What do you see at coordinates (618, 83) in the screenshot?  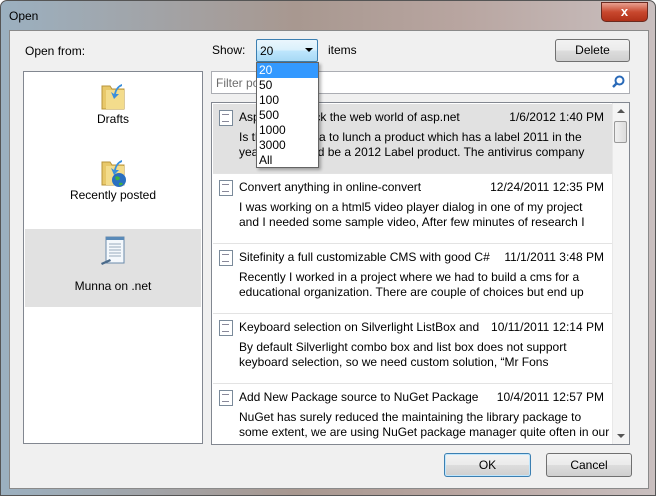 I see `search-icon` at bounding box center [618, 83].